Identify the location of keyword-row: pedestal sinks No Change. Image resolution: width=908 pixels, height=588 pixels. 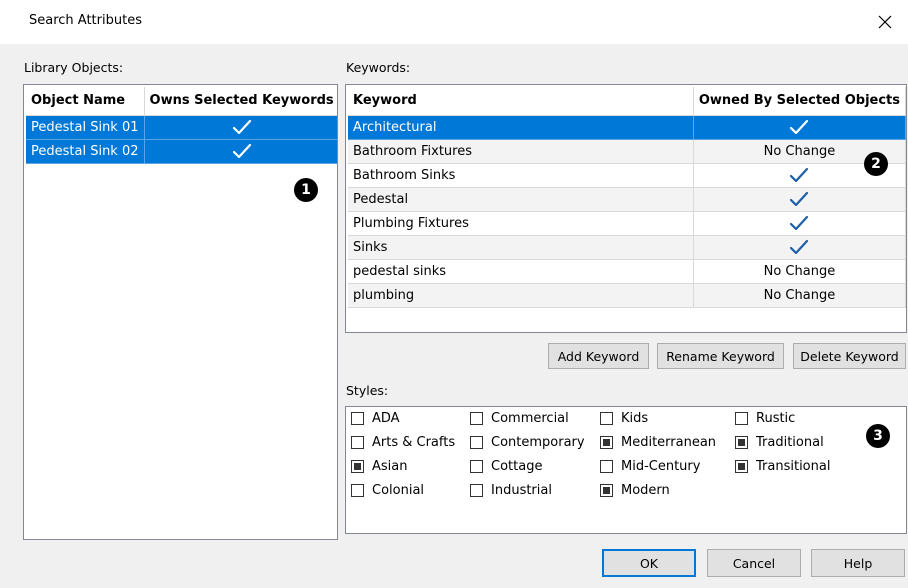
(627, 271).